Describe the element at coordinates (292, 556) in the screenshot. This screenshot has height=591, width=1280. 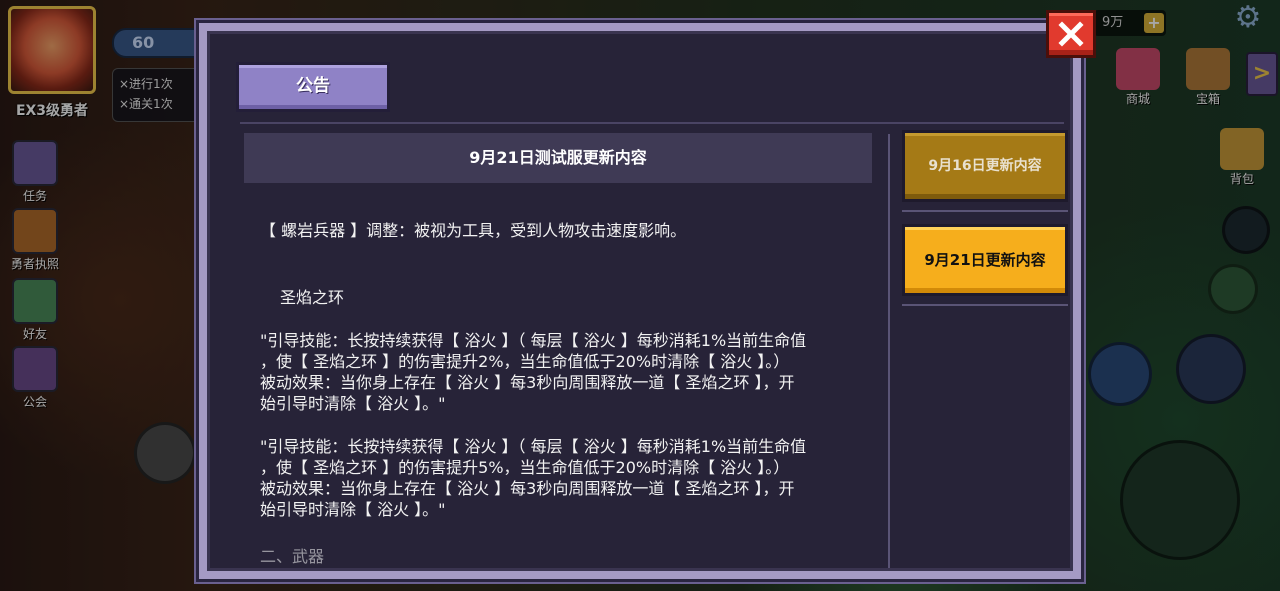
I see `body-line: 二、武器` at that location.